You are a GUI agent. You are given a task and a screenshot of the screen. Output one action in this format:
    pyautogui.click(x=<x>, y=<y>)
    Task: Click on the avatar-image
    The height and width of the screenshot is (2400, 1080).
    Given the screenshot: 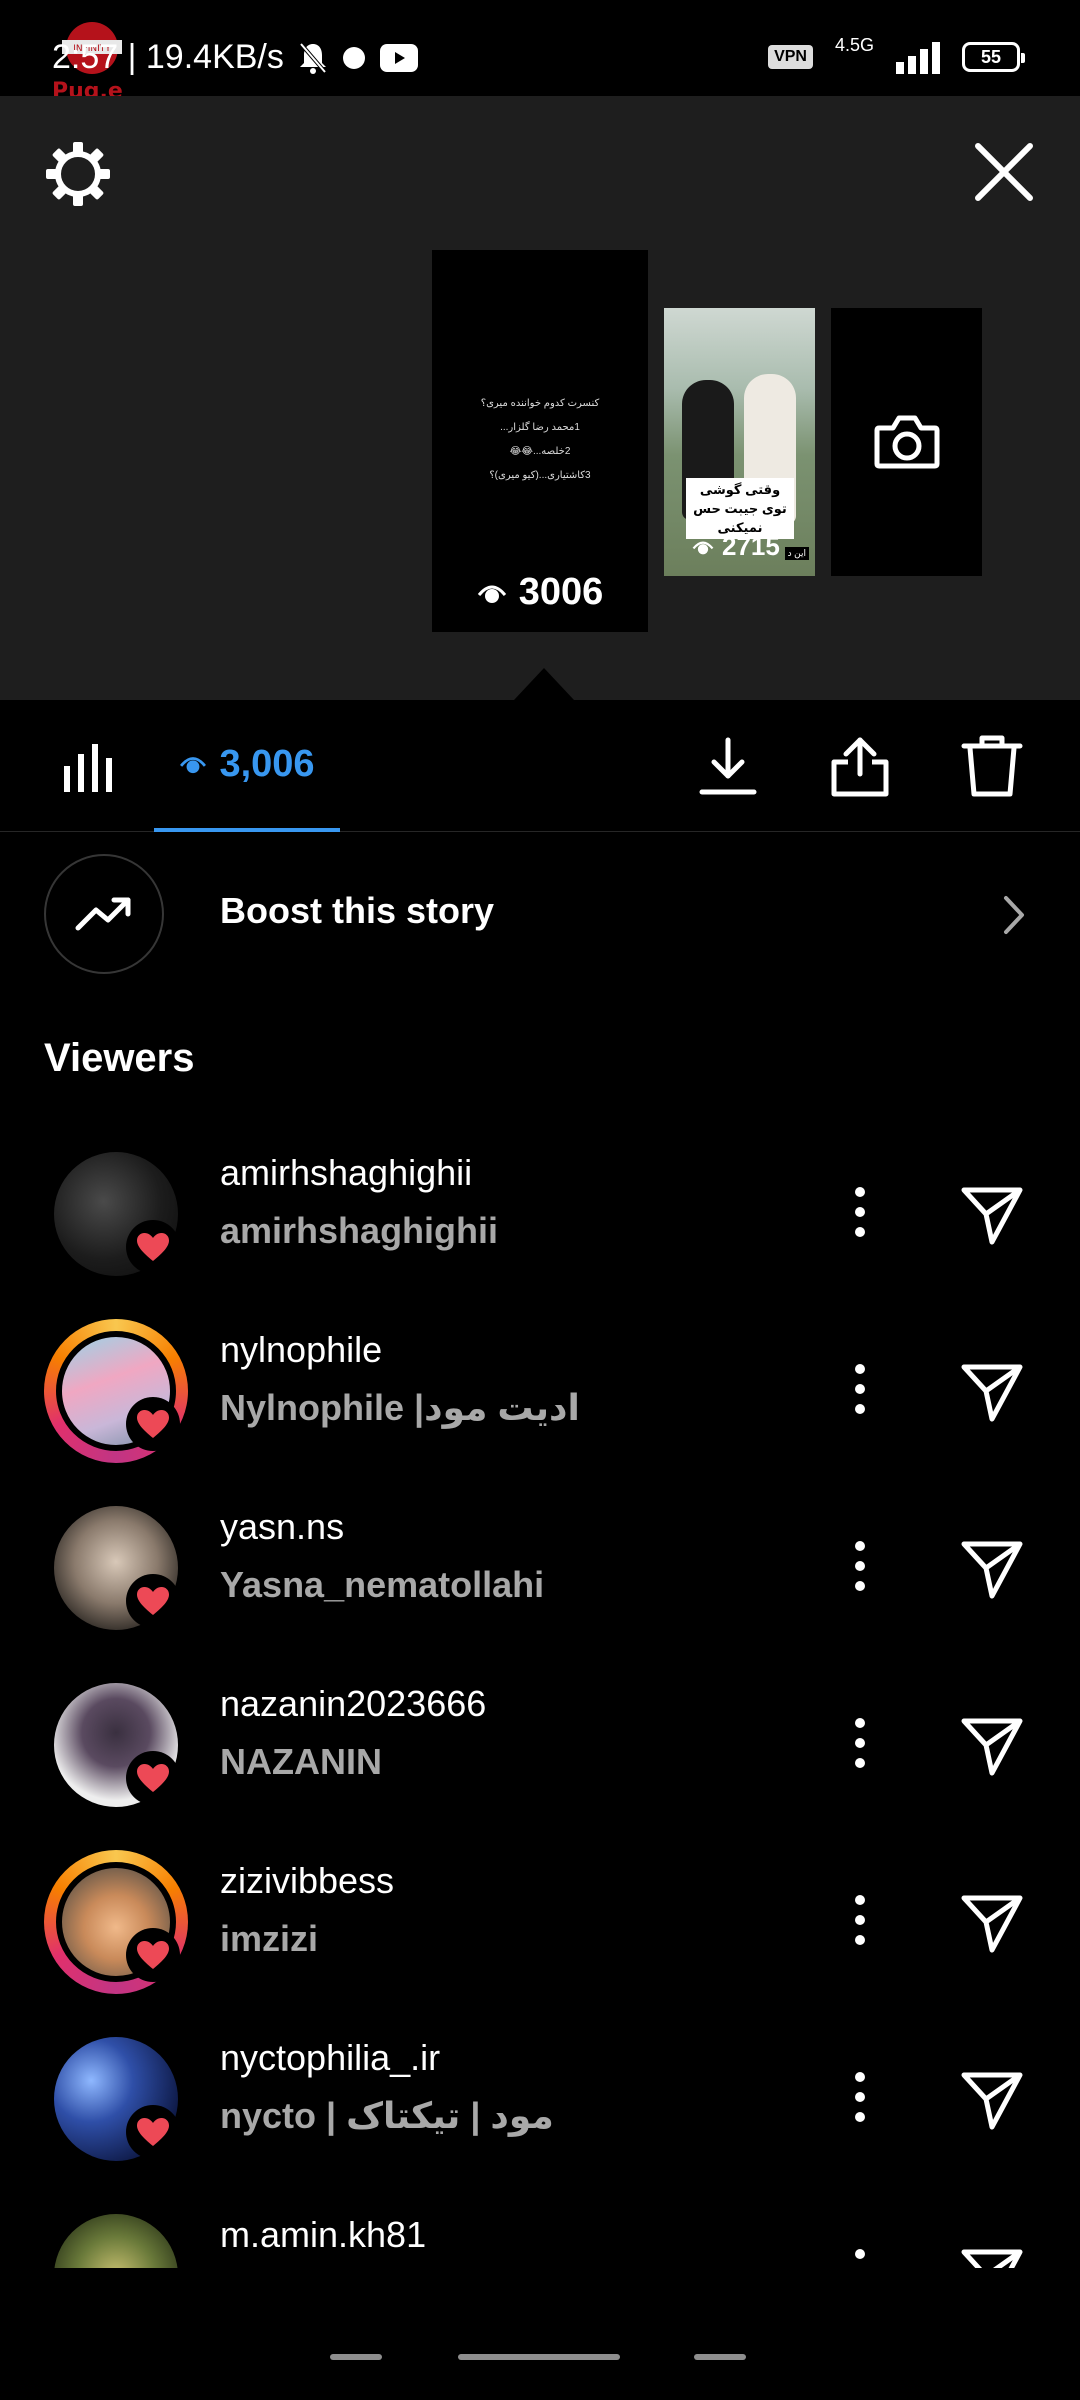 What is the action you would take?
    pyautogui.click(x=116, y=2241)
    